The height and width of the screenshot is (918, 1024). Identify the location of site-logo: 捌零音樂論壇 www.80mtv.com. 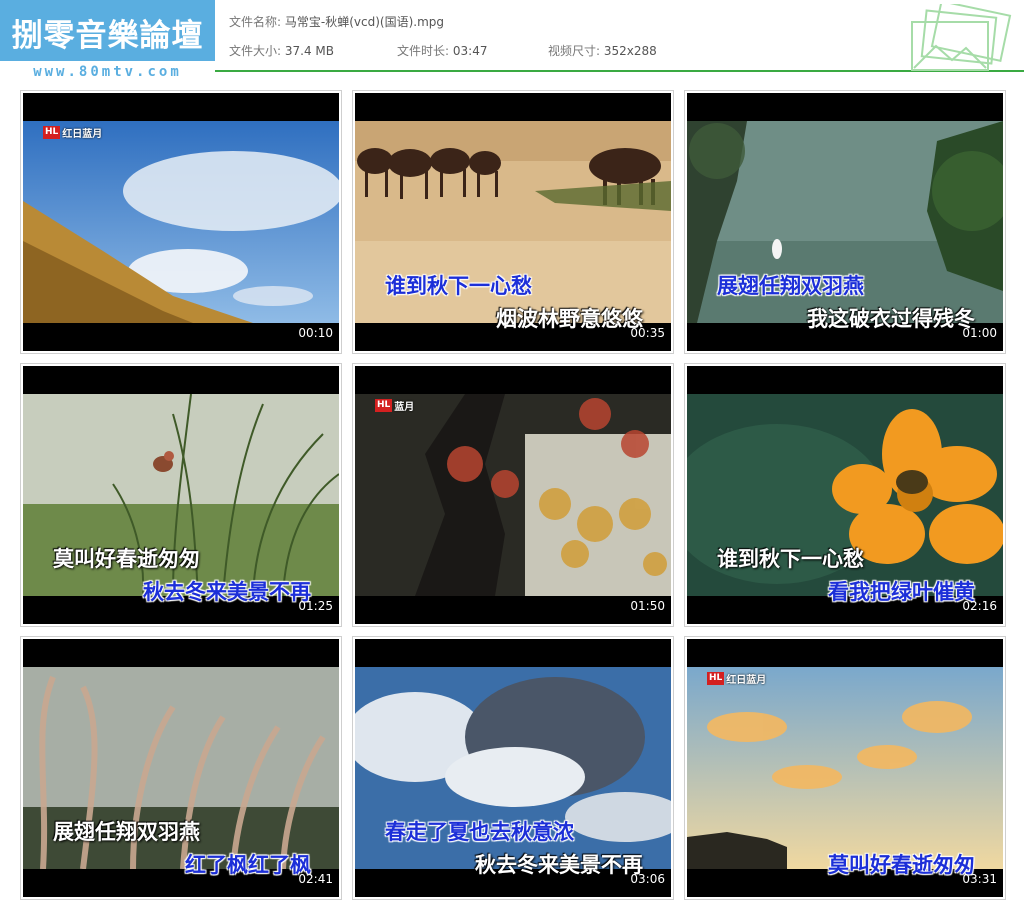
(107, 41).